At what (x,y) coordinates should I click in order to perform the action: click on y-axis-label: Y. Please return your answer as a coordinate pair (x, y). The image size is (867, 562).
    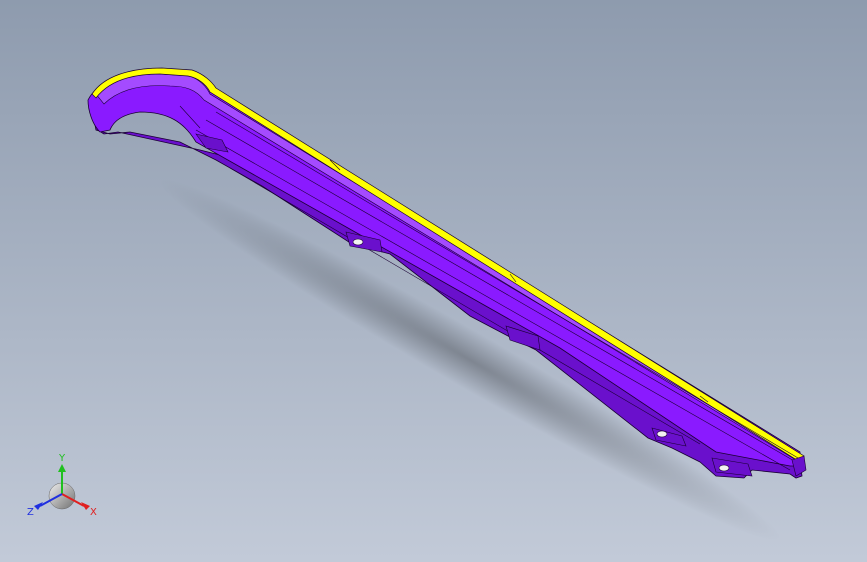
    Looking at the image, I should click on (62, 458).